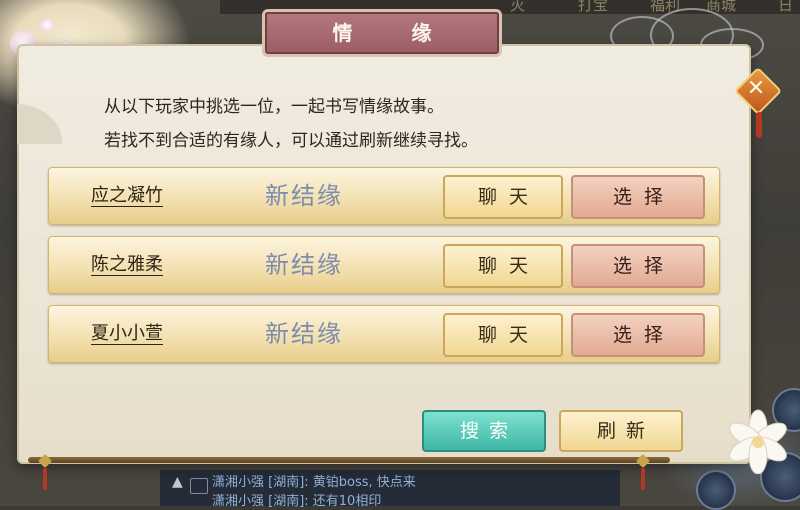 The height and width of the screenshot is (510, 800). I want to click on chat-message: 潇湘小强 [湖南]: 还有10相印, so click(297, 501).